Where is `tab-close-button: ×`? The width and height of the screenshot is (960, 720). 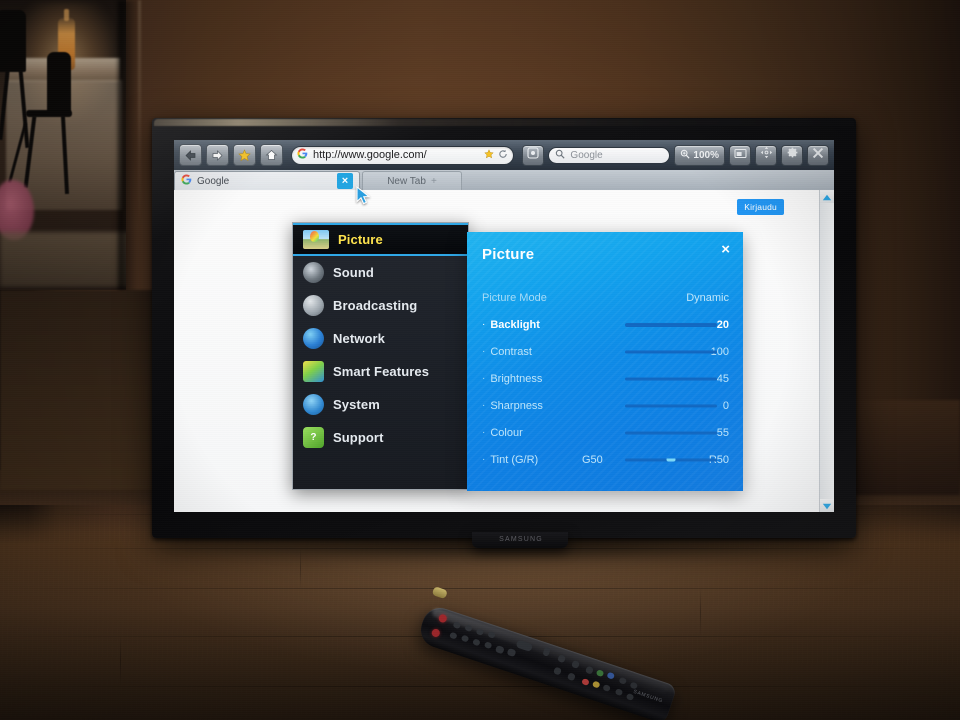 tab-close-button: × is located at coordinates (345, 181).